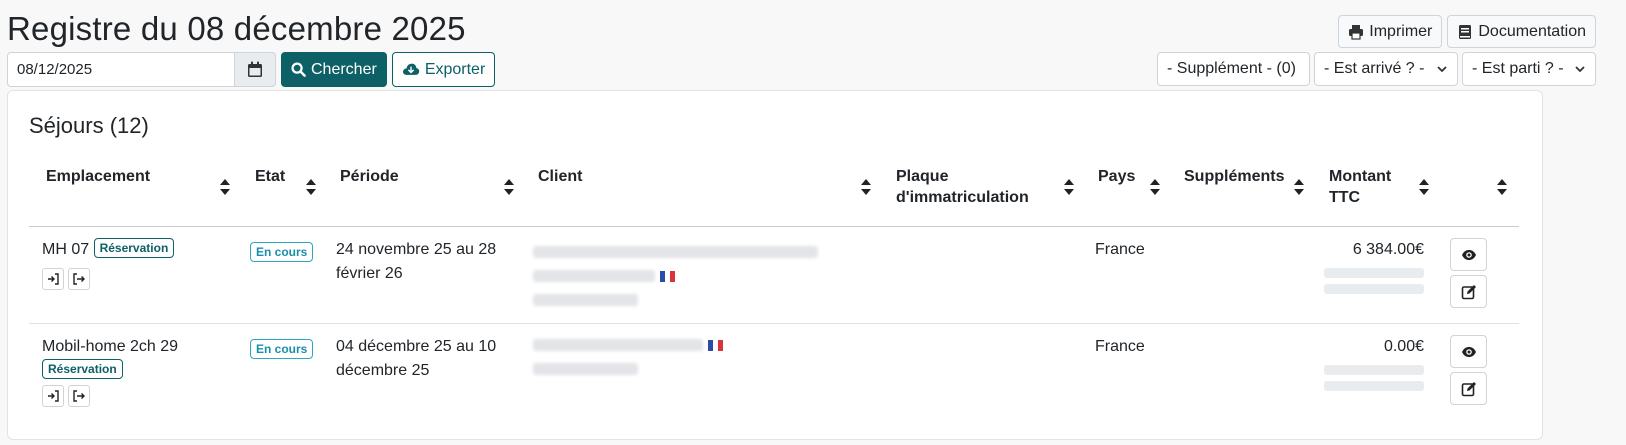 The image size is (1626, 445). I want to click on montant-value: 0.00€, so click(1403, 346).